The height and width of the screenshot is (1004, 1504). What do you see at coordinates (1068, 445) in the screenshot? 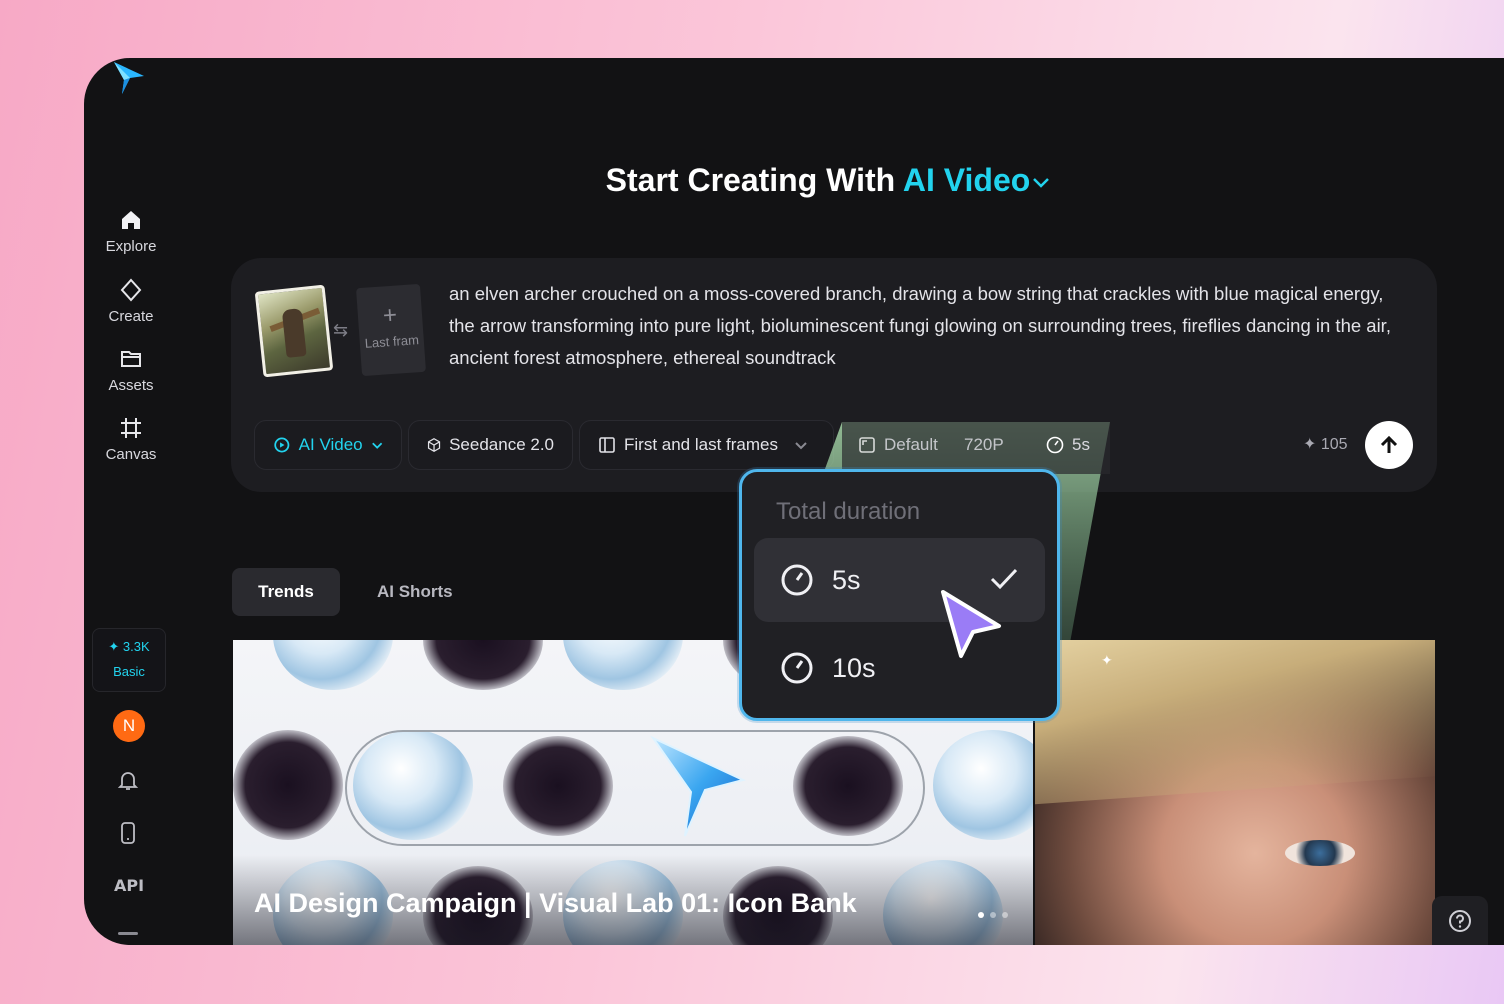
I see `duration-selector-highlight: 5s` at bounding box center [1068, 445].